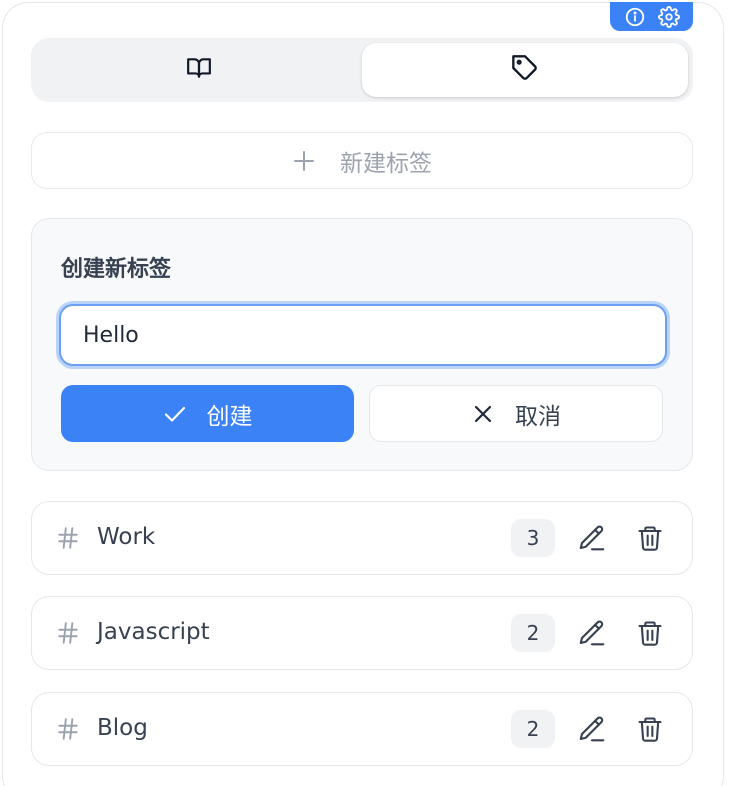 The image size is (730, 786). Describe the element at coordinates (122, 728) in the screenshot. I see `tag-name: Blog` at that location.